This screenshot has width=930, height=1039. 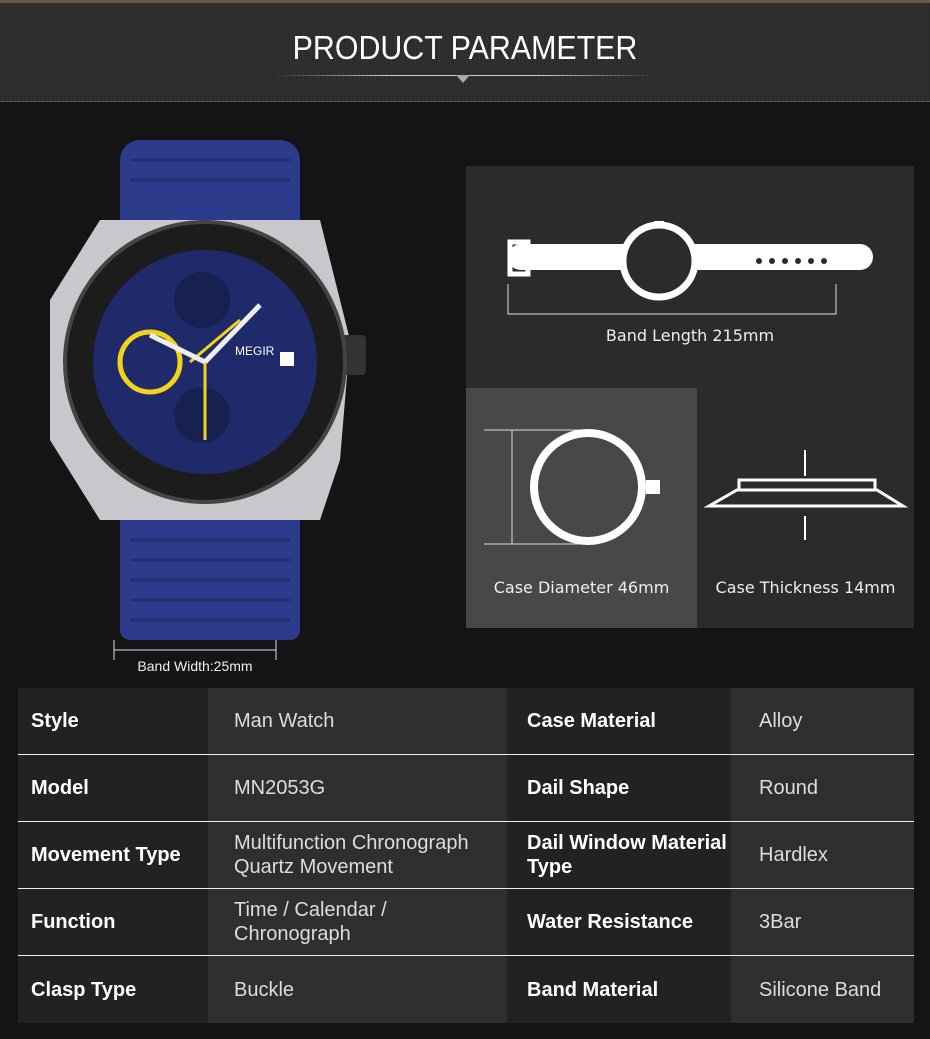 I want to click on spec-value: Silicone Band, so click(x=822, y=989).